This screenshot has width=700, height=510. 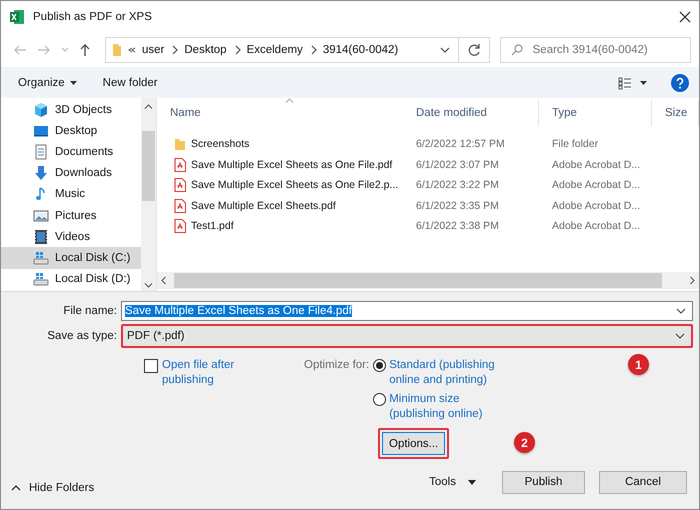 What do you see at coordinates (199, 373) in the screenshot?
I see `checkbox-label: Open file after publishing` at bounding box center [199, 373].